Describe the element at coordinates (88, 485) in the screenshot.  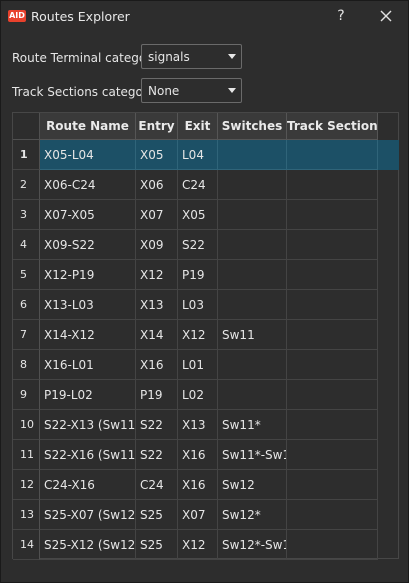
I see `cell-route-name: C24-X16` at that location.